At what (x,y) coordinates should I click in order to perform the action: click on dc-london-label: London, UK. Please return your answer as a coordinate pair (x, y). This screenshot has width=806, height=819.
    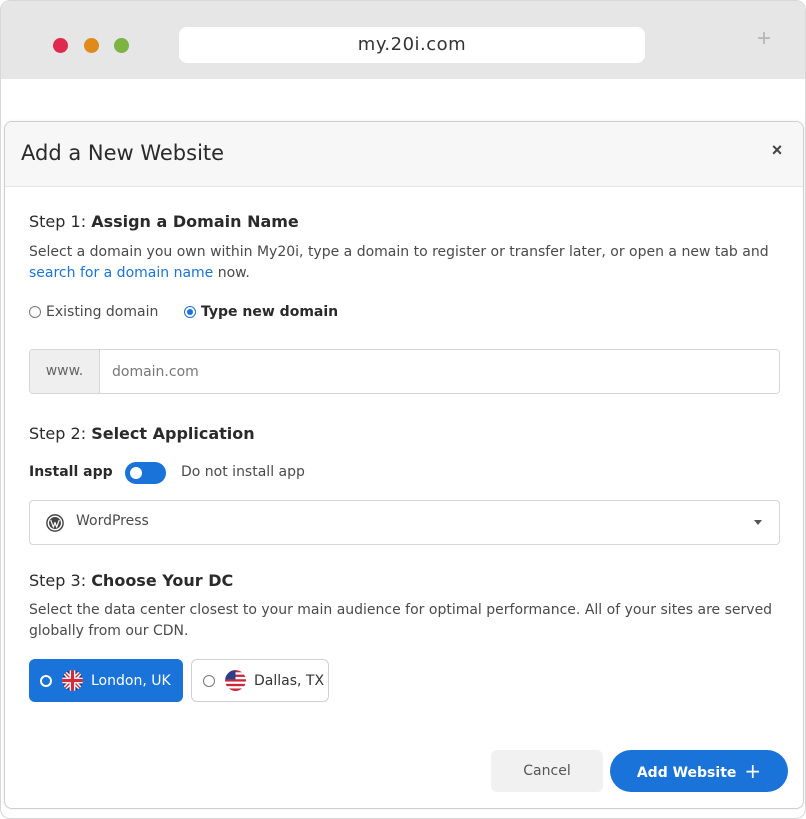
    Looking at the image, I should click on (131, 680).